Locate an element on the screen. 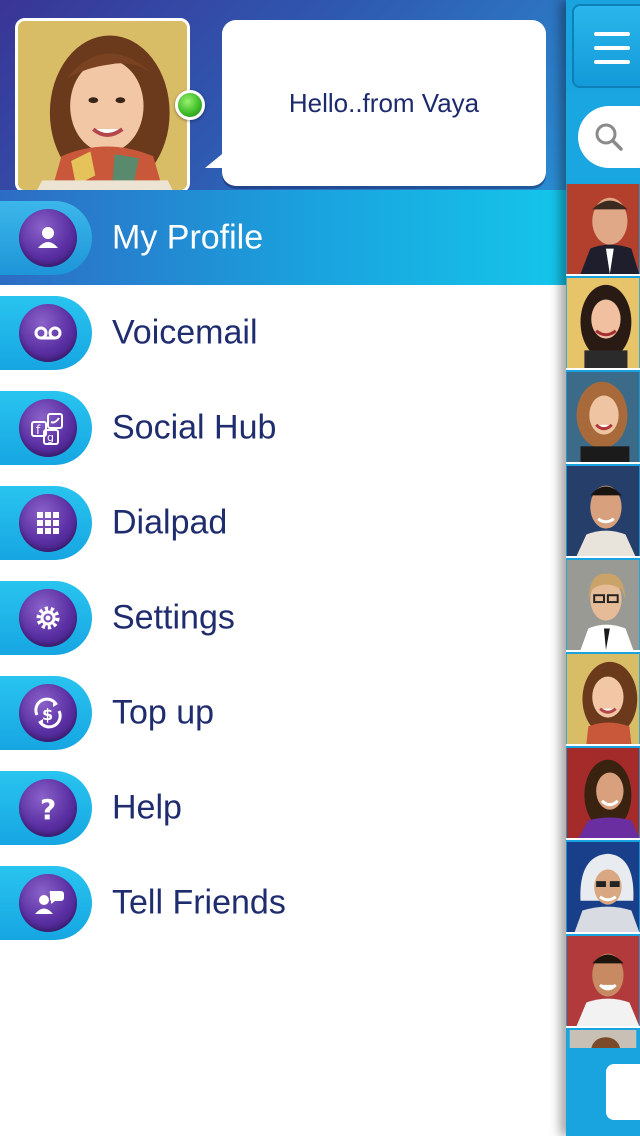  menu-item-dialpad: Dialpad is located at coordinates (283, 522).